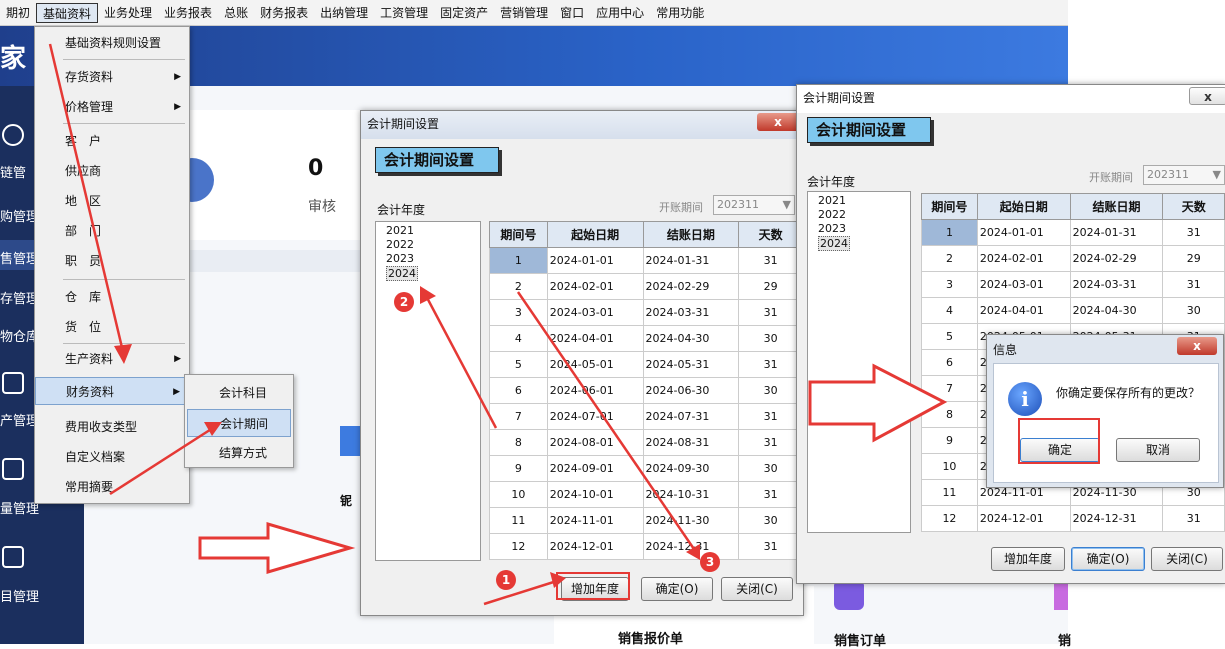 This screenshot has height=649, width=1225. What do you see at coordinates (1059, 441) in the screenshot?
I see `highlight-confirm-ok` at bounding box center [1059, 441].